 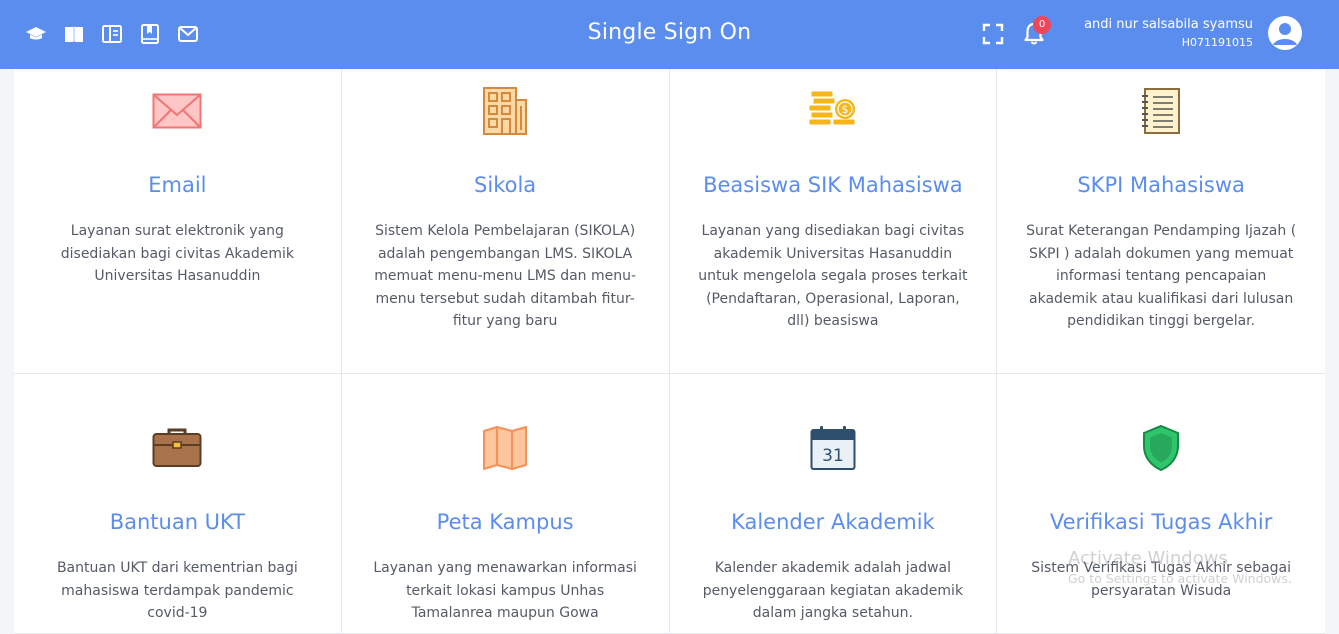 I want to click on notification-badge: 0, so click(x=1042, y=25).